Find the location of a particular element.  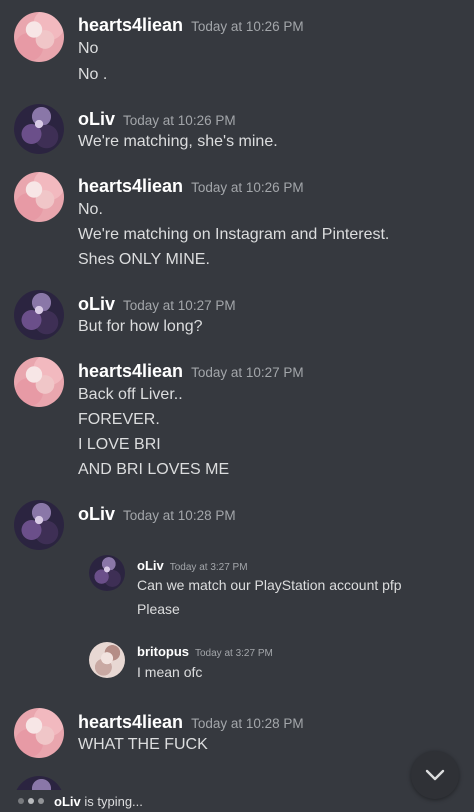

message-text: No . is located at coordinates (93, 74).